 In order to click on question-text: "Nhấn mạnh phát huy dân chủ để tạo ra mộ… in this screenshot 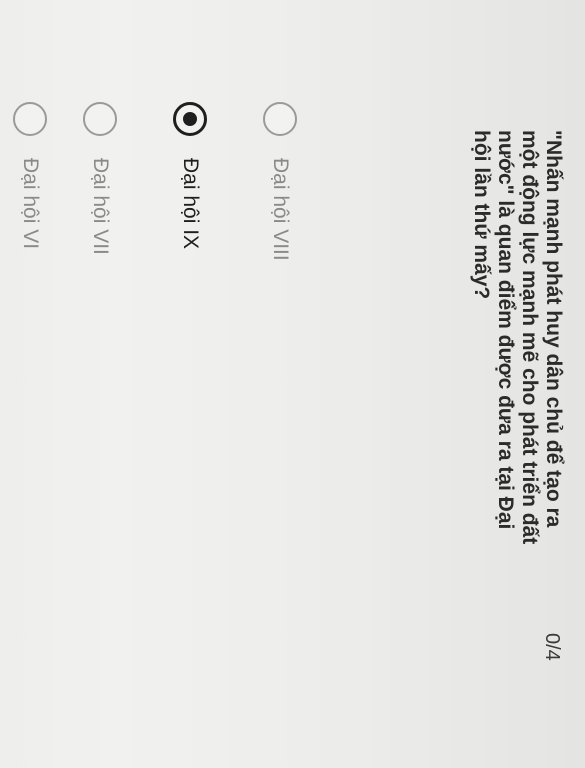, I will do `click(517, 337)`.